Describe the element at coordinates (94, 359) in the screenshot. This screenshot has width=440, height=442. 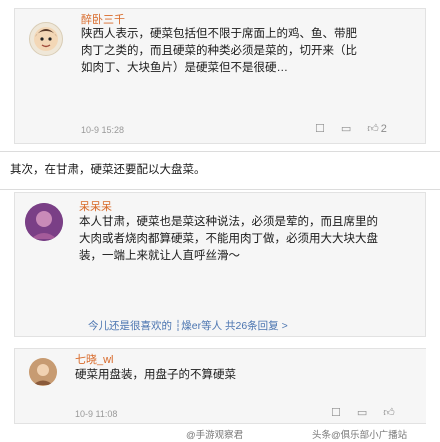
I see `username: 七晓_wl` at that location.